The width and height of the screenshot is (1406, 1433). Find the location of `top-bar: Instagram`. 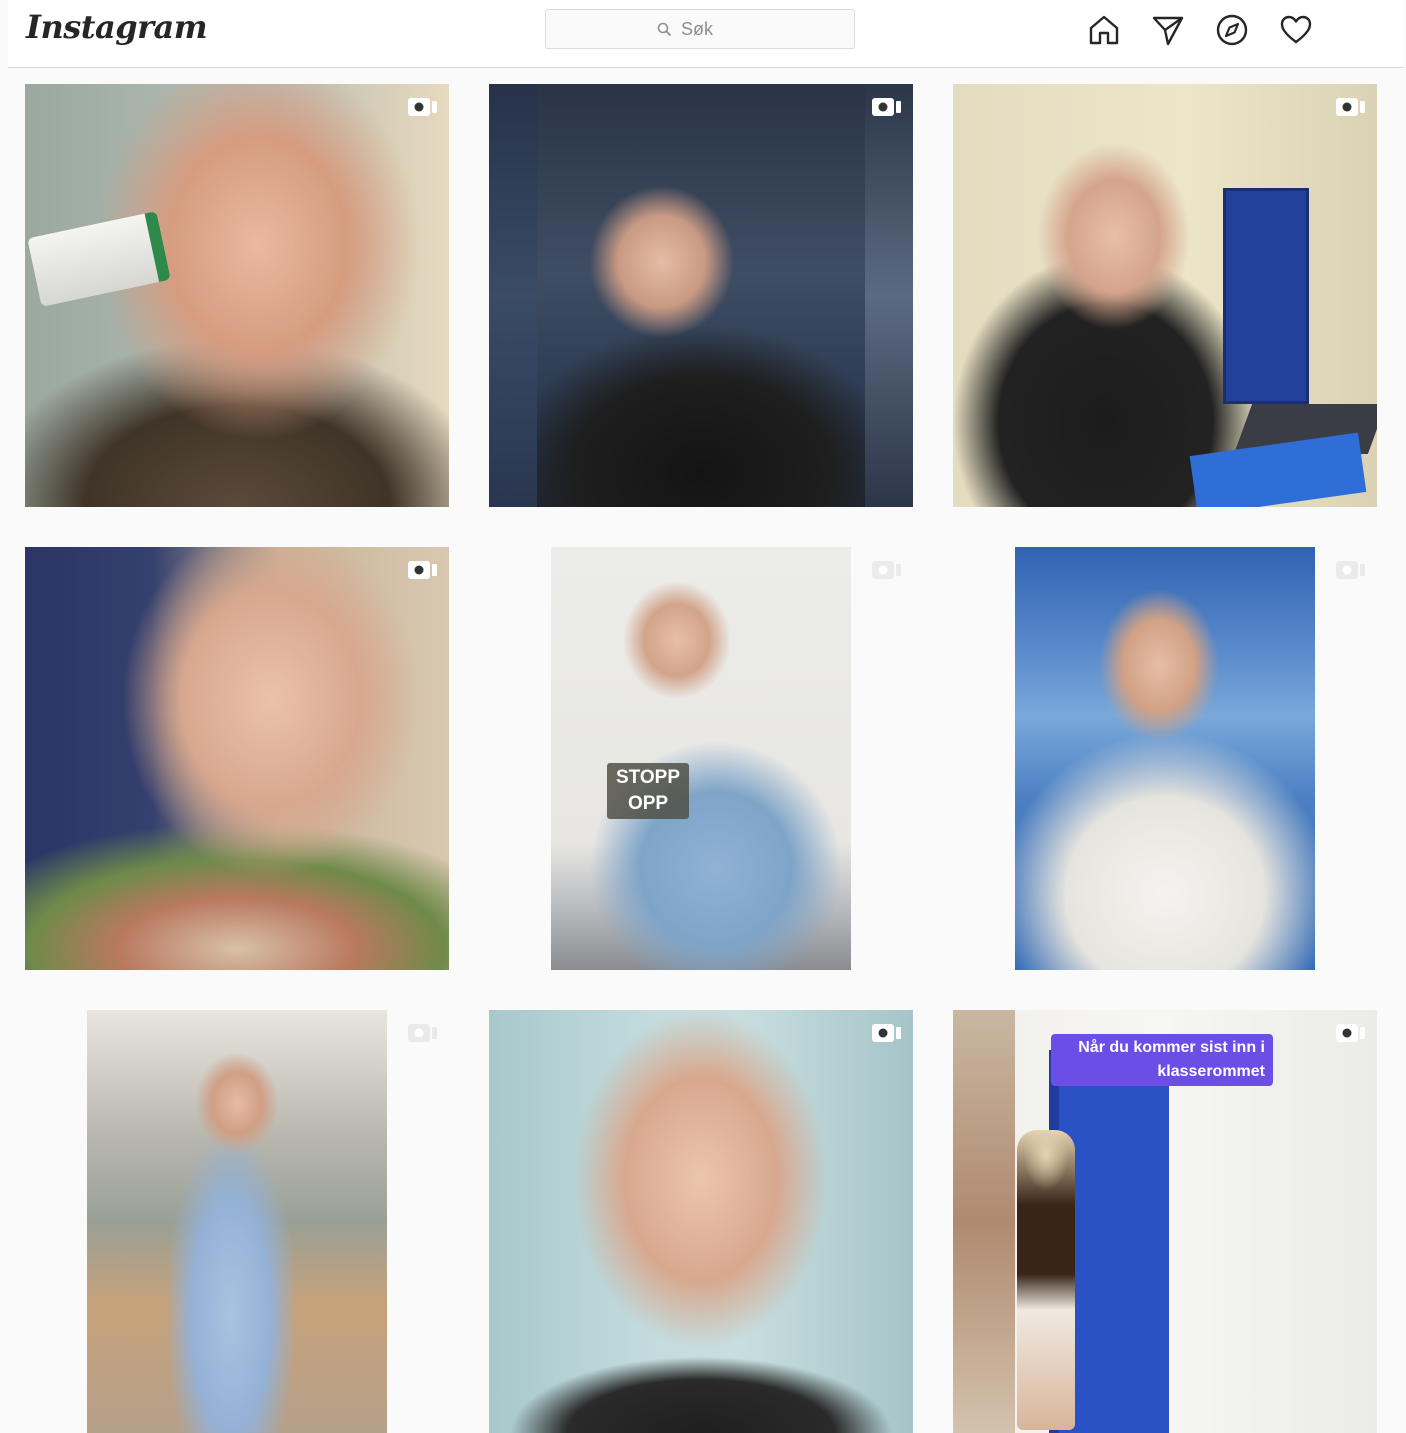

top-bar: Instagram is located at coordinates (706, 34).